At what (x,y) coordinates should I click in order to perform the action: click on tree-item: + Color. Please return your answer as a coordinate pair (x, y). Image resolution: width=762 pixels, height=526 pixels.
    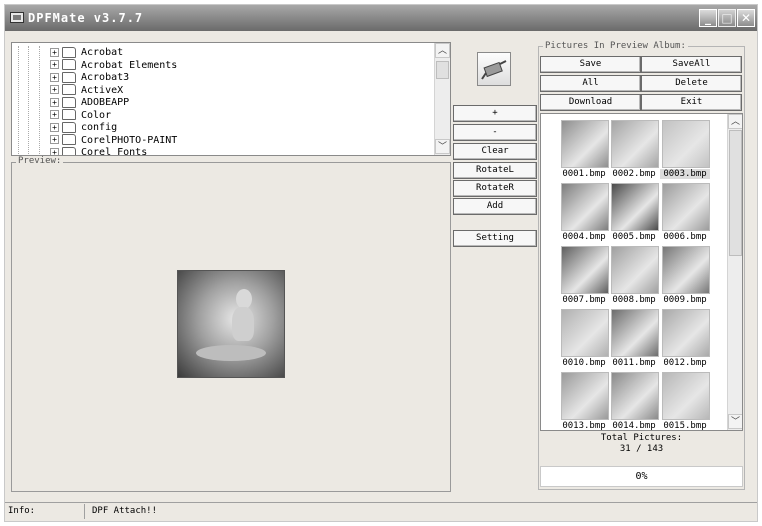
    Looking at the image, I should click on (80, 115).